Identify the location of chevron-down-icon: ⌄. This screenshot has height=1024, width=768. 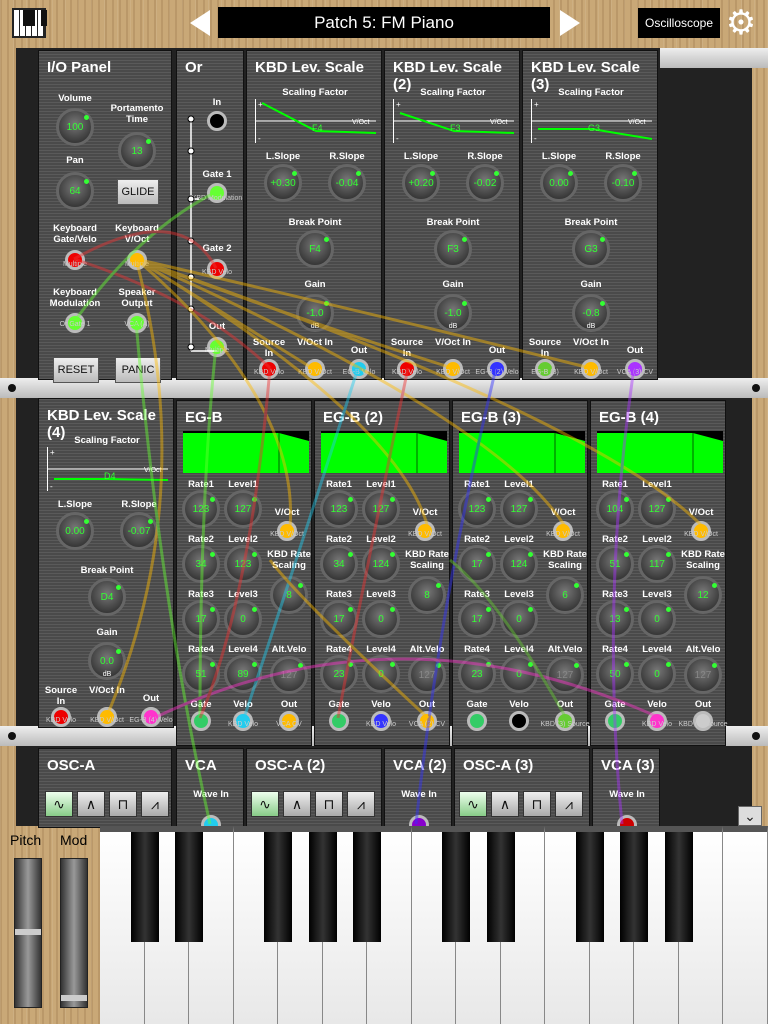
(750, 816).